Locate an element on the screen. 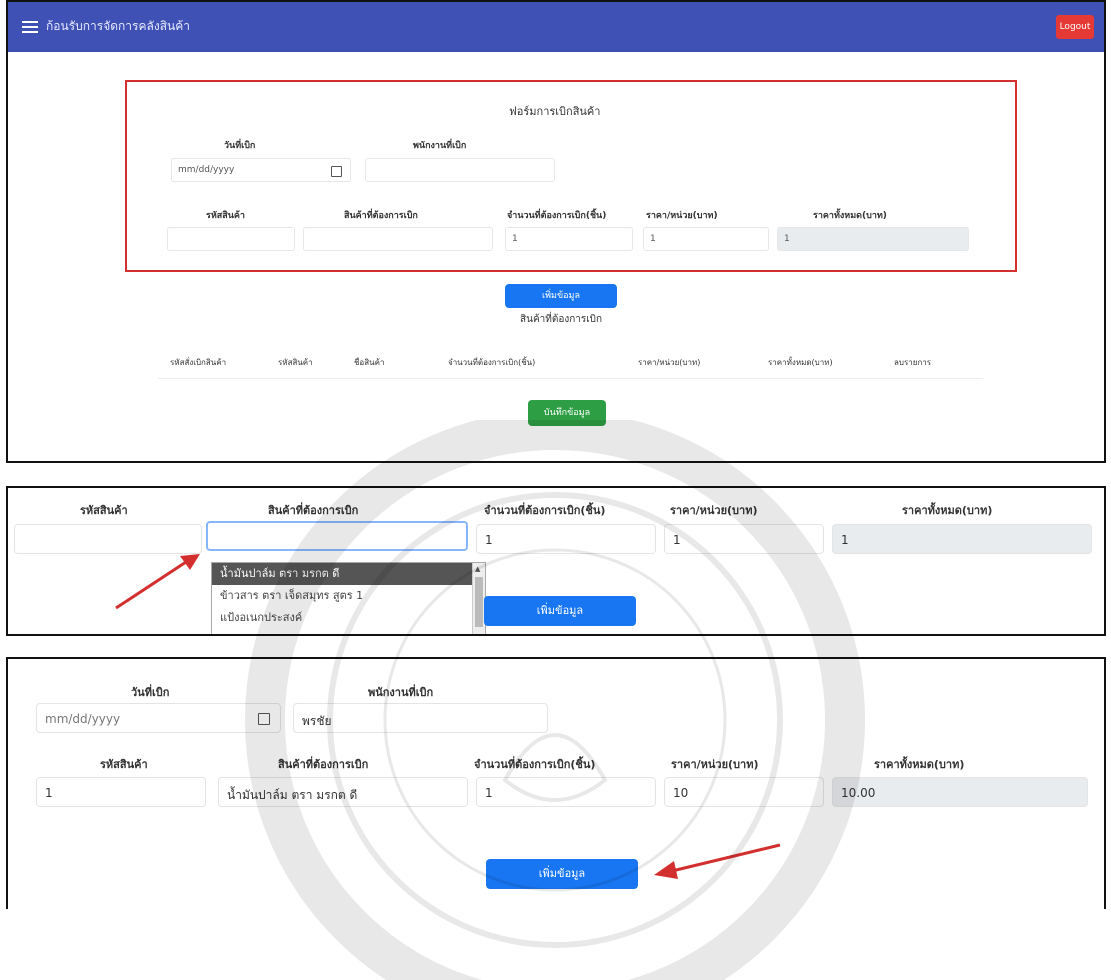 The width and height of the screenshot is (1111, 980). logout-button: Logout is located at coordinates (1075, 27).